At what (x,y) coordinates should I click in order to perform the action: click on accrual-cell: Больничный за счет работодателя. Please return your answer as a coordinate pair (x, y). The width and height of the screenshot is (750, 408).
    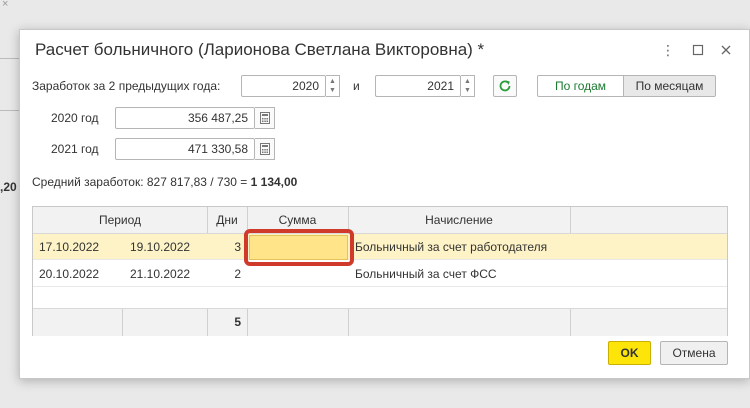
    Looking at the image, I should click on (462, 246).